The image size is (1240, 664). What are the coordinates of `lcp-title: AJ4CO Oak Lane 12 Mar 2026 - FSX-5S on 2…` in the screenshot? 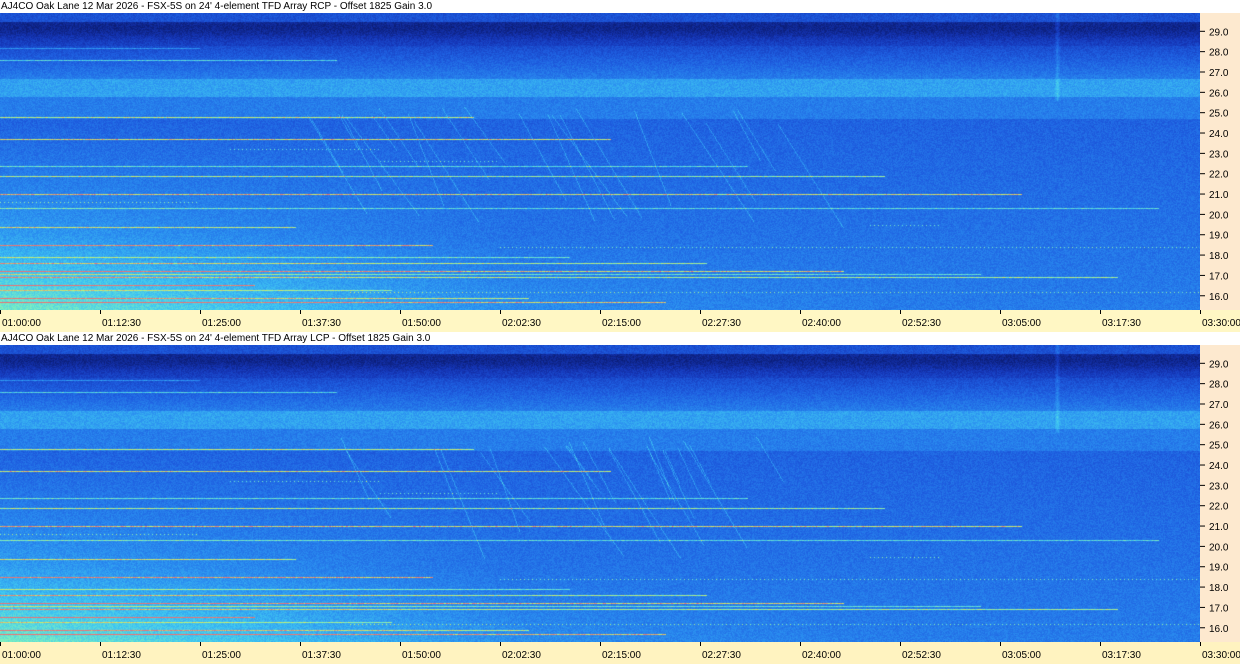 It's located at (620, 338).